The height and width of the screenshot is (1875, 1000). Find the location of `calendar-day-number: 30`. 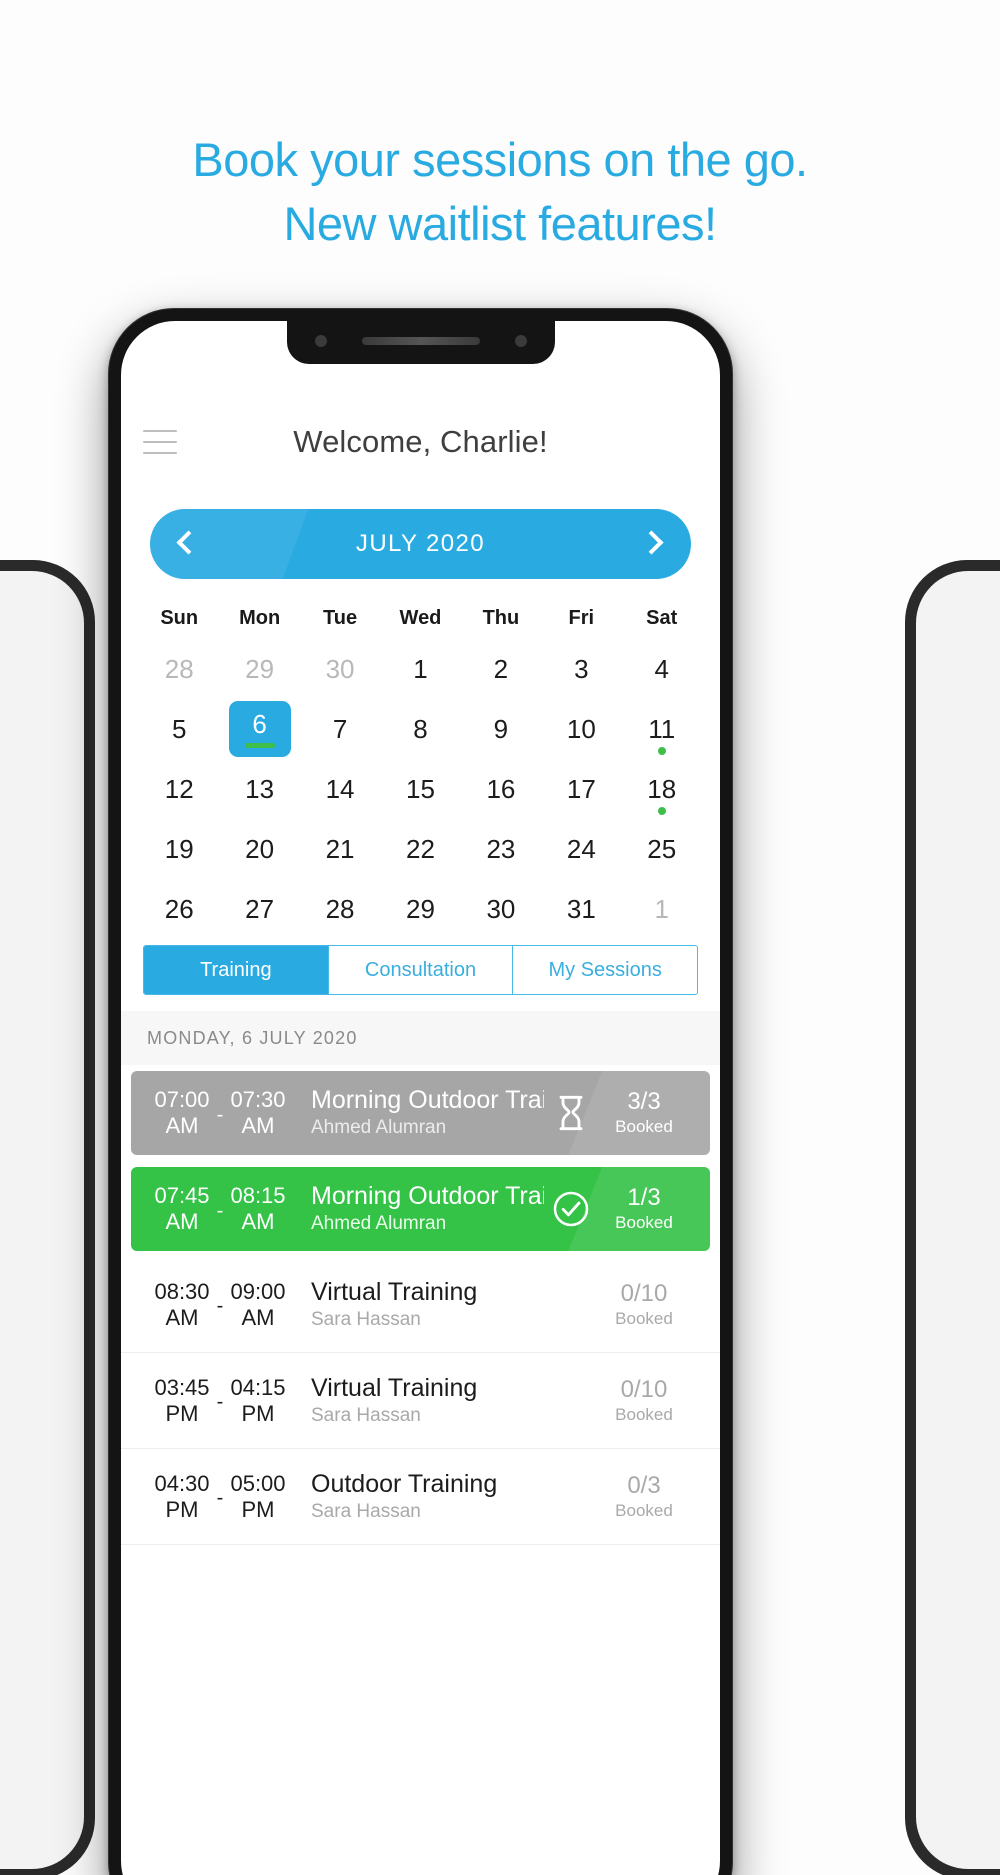

calendar-day-number: 30 is located at coordinates (501, 909).